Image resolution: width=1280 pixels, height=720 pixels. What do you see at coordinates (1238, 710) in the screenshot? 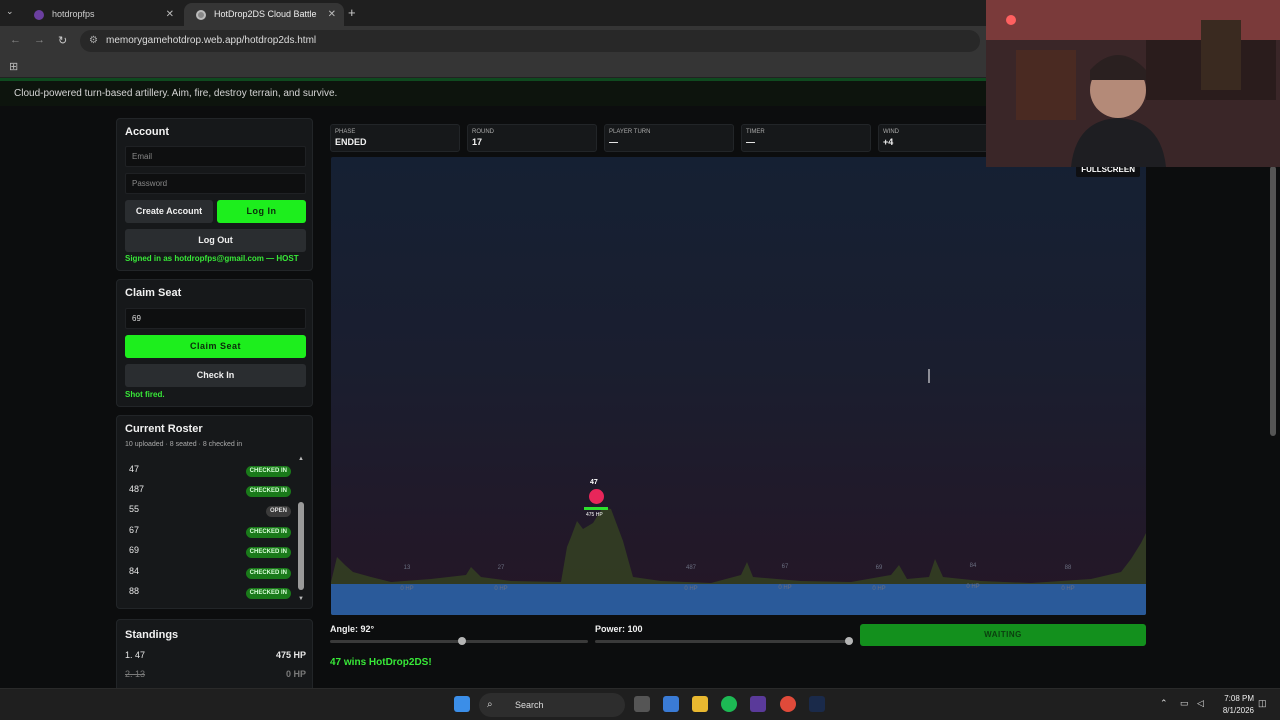
I see `clock-date: 8/1/2026` at bounding box center [1238, 710].